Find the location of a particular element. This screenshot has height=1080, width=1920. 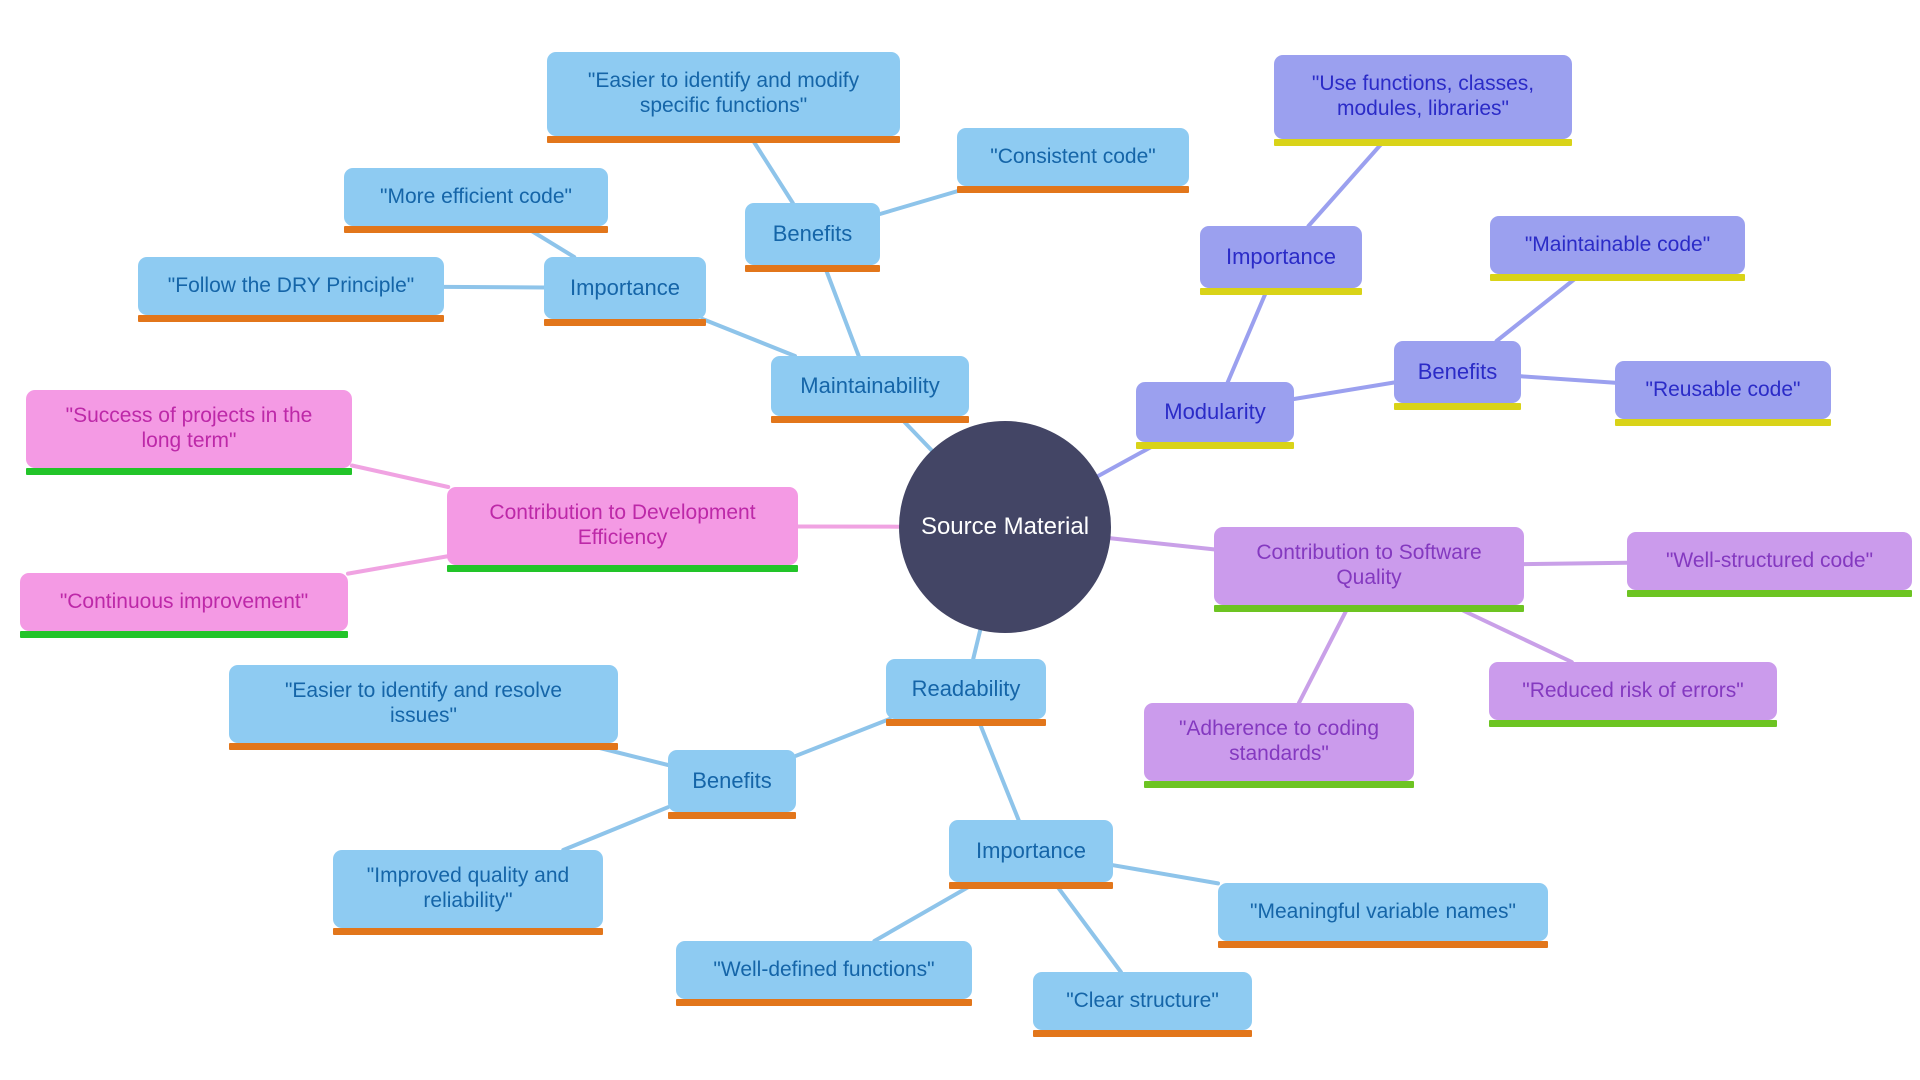

node-label-r_easier_resolve: "Easier to identify and resolve issues" is located at coordinates (423, 703).